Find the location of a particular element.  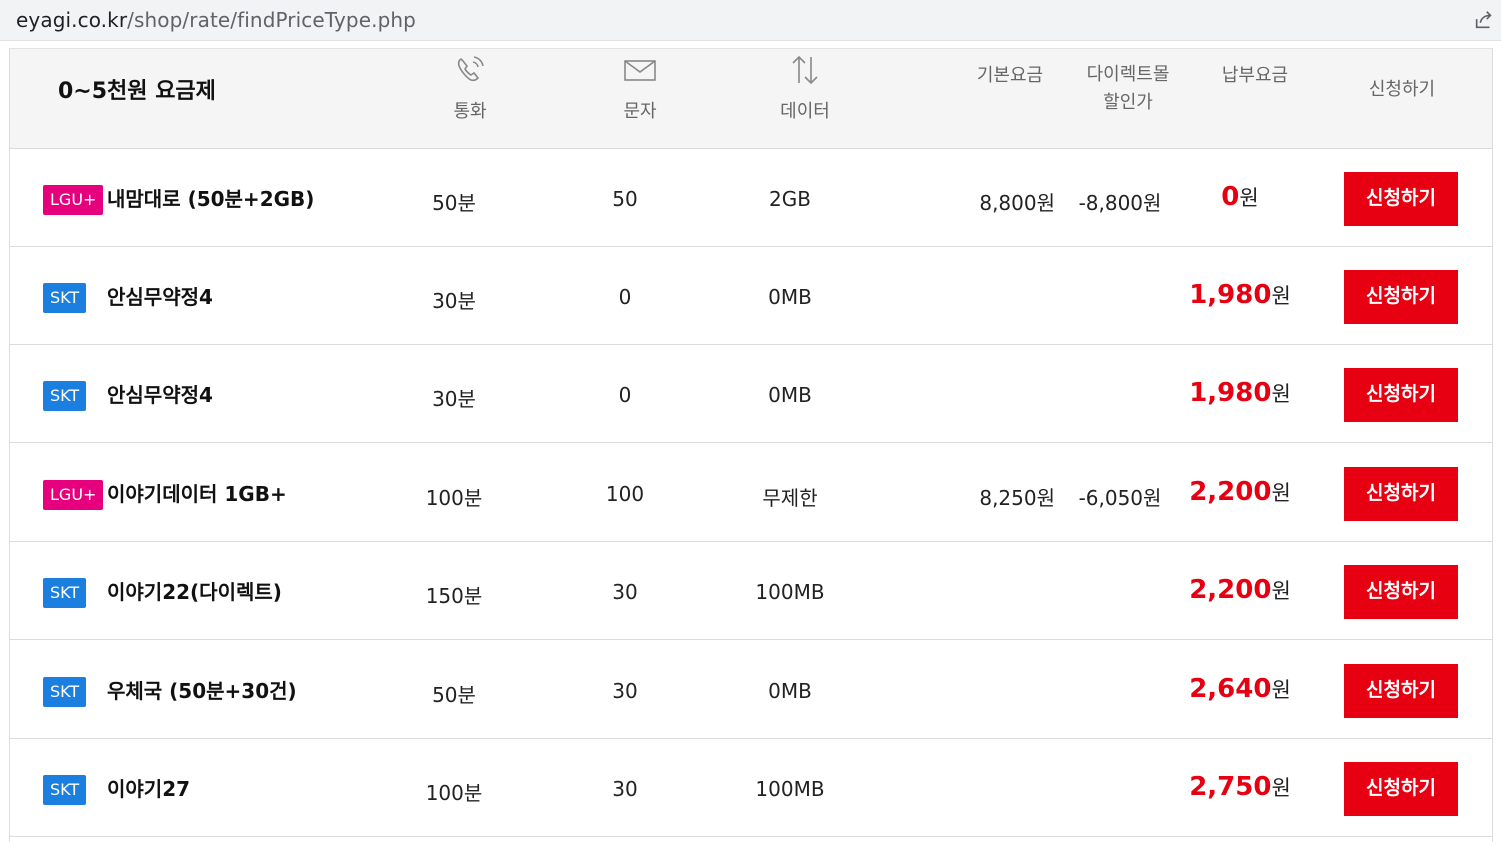

header-discount-line2: 할인가 is located at coordinates (1128, 102).